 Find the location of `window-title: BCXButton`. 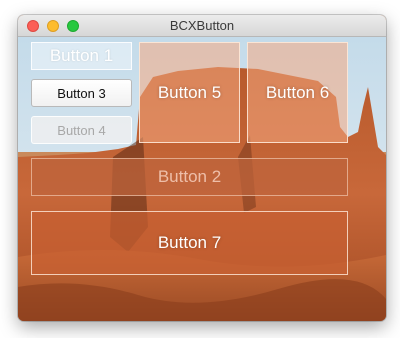

window-title: BCXButton is located at coordinates (202, 25).